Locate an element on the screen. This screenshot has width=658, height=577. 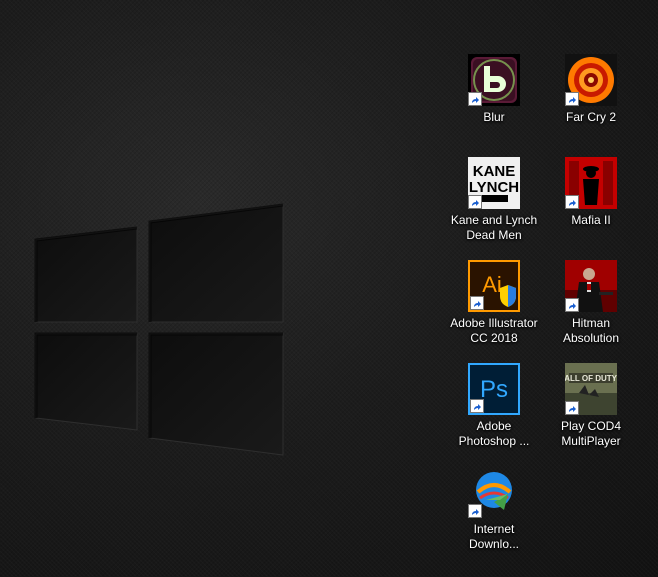
desktop-icon-far-cry-2: Far Cry 2 is located at coordinates (591, 89).